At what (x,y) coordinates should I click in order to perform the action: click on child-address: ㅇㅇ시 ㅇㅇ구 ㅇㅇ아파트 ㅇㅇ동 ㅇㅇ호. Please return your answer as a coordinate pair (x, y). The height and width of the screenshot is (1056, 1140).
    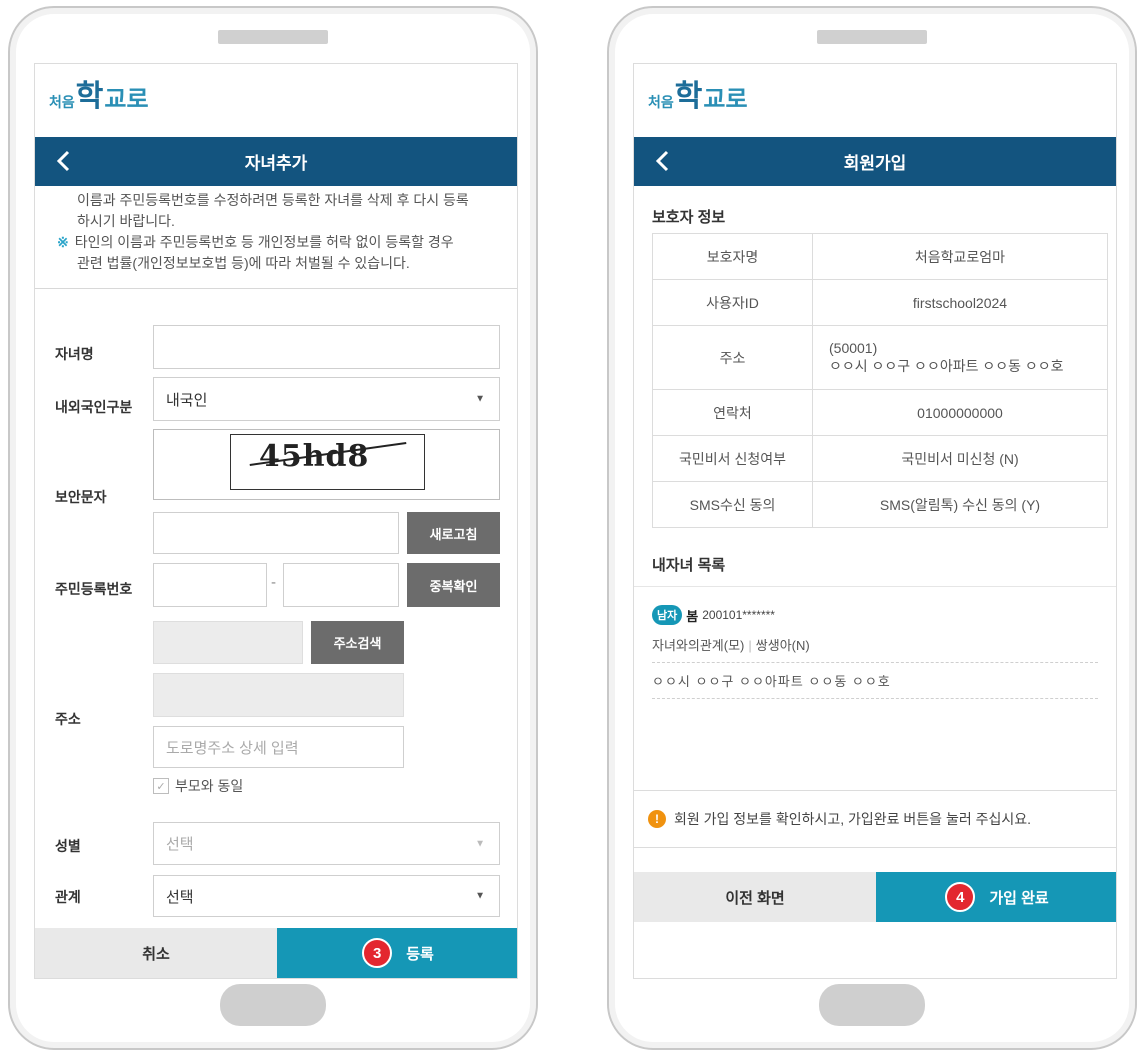
    Looking at the image, I should click on (875, 681).